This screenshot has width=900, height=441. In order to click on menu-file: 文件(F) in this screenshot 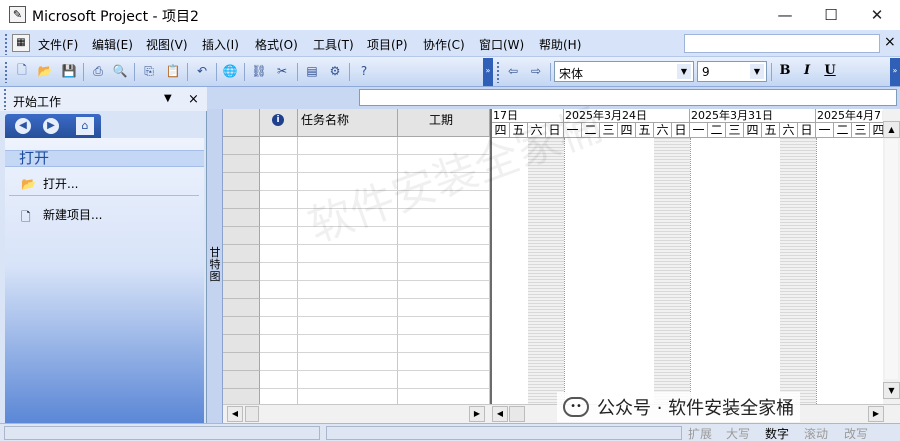, I will do `click(58, 44)`.